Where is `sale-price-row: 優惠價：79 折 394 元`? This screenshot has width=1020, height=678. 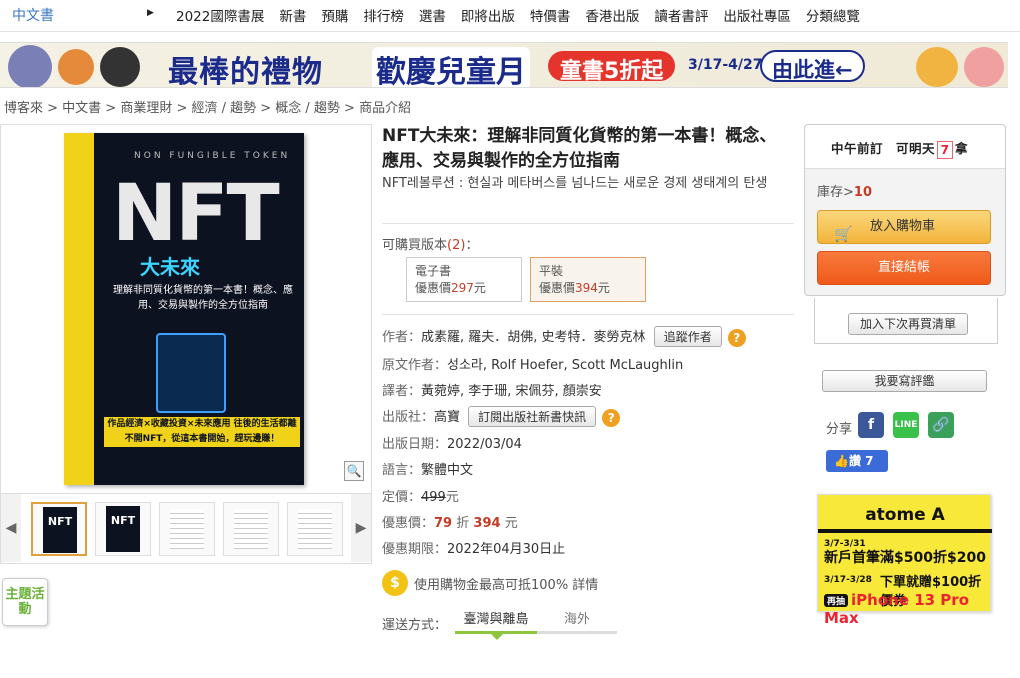 sale-price-row: 優惠價：79 折 394 元 is located at coordinates (450, 521).